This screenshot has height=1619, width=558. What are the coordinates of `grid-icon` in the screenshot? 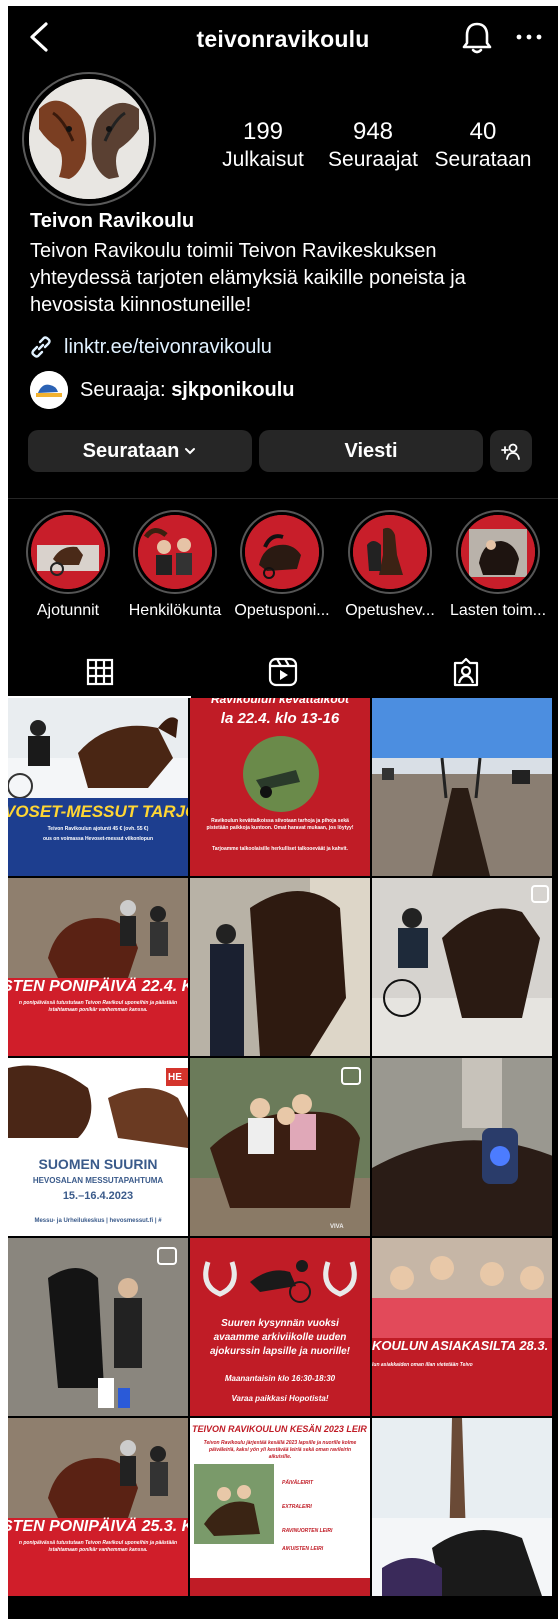 It's located at (99, 672).